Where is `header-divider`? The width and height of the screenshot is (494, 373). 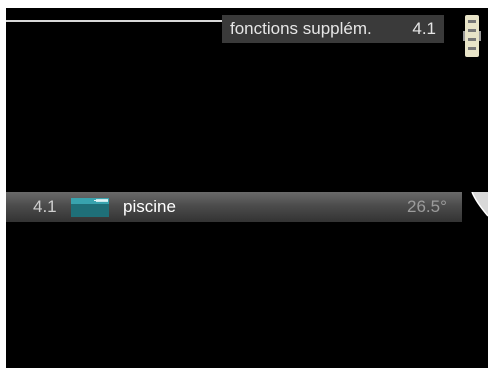 header-divider is located at coordinates (114, 21).